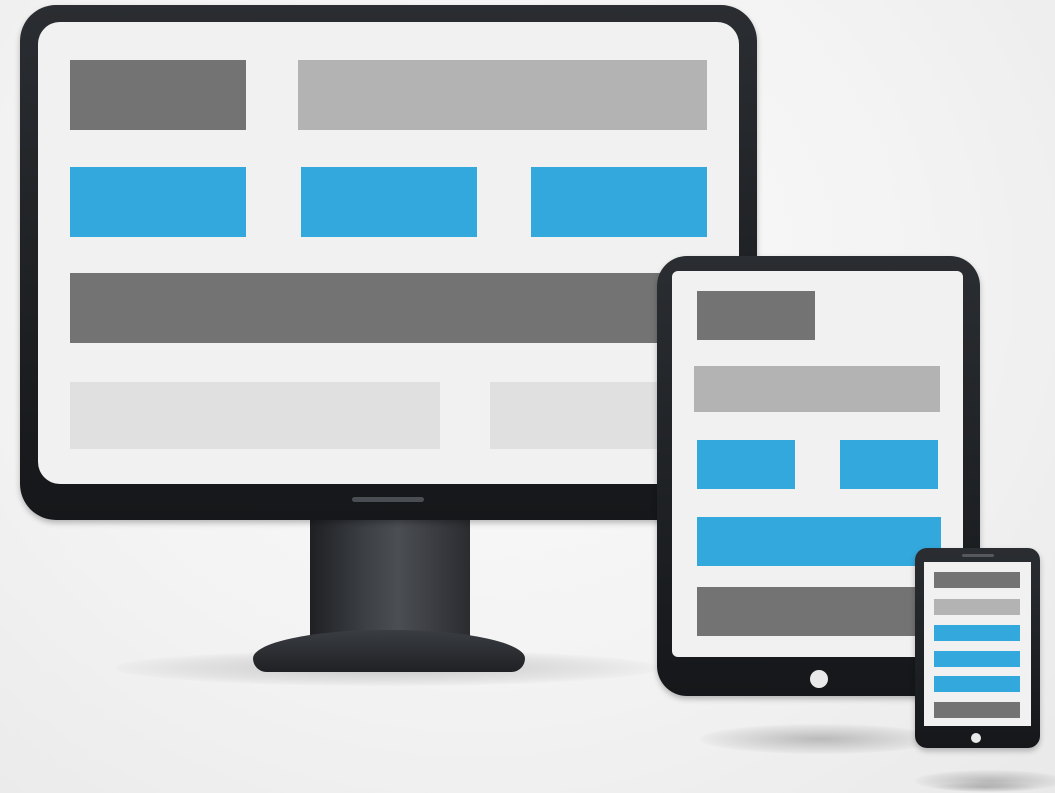  I want to click on monitor-chin-indicator, so click(388, 499).